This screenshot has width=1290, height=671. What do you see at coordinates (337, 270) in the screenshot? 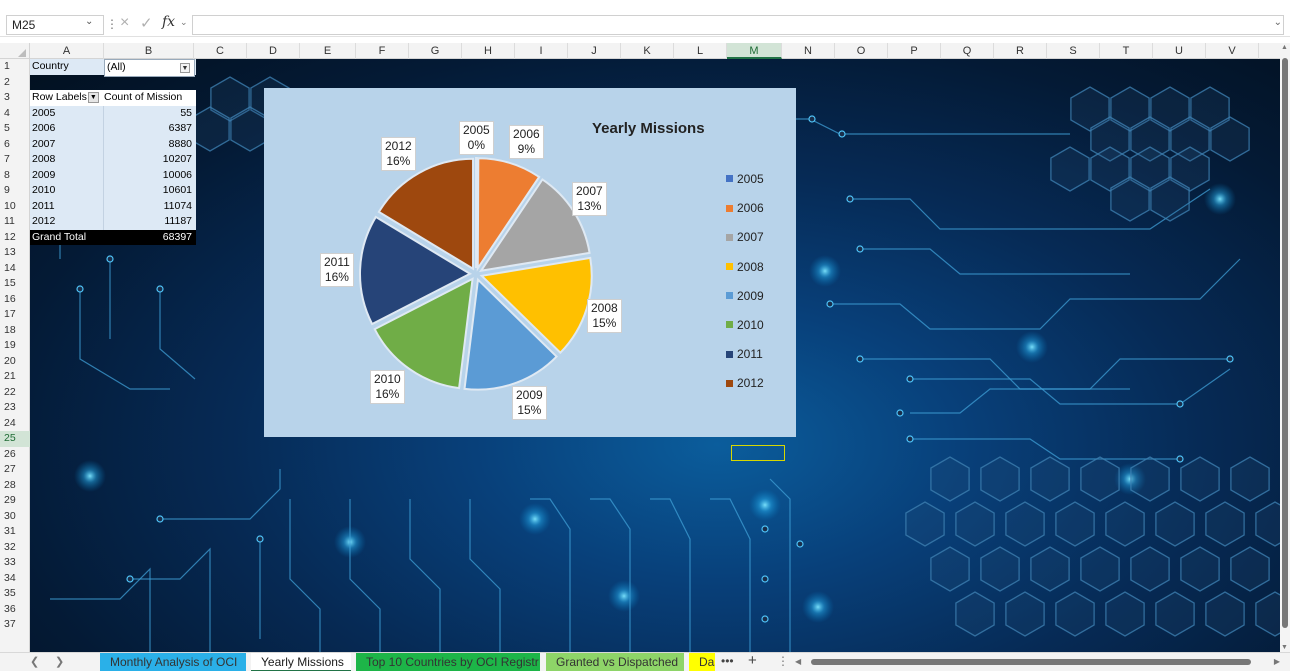
I see `data-label-2011: 2011 16%` at bounding box center [337, 270].